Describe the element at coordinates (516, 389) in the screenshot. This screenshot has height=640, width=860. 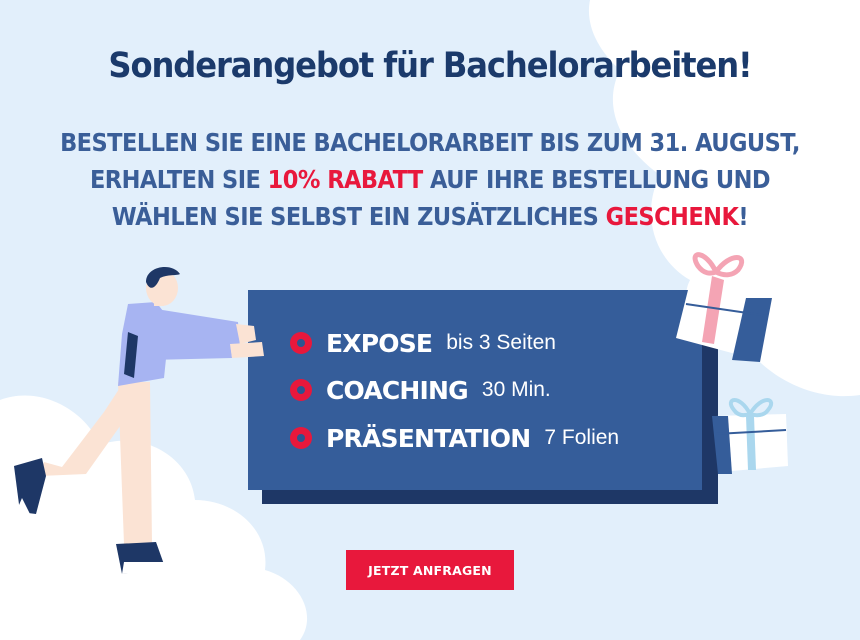
I see `offer-detail: 30 Min.` at that location.